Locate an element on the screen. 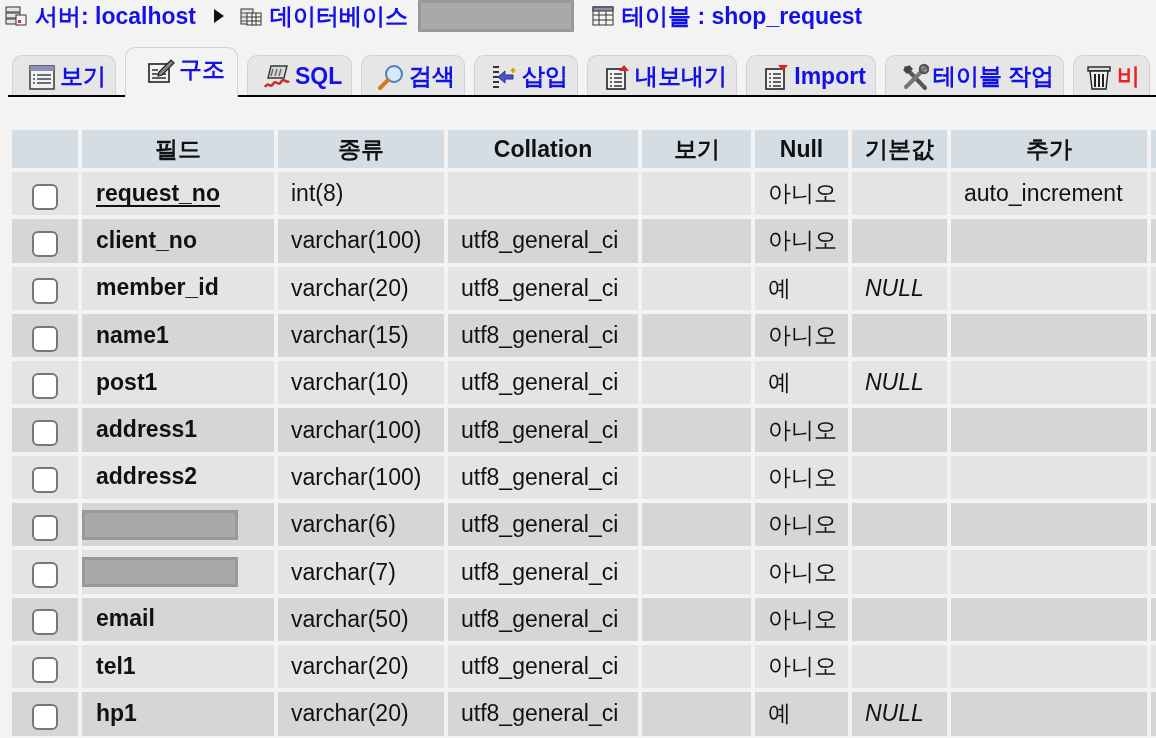 This screenshot has width=1156, height=738. tab: SQL is located at coordinates (300, 75).